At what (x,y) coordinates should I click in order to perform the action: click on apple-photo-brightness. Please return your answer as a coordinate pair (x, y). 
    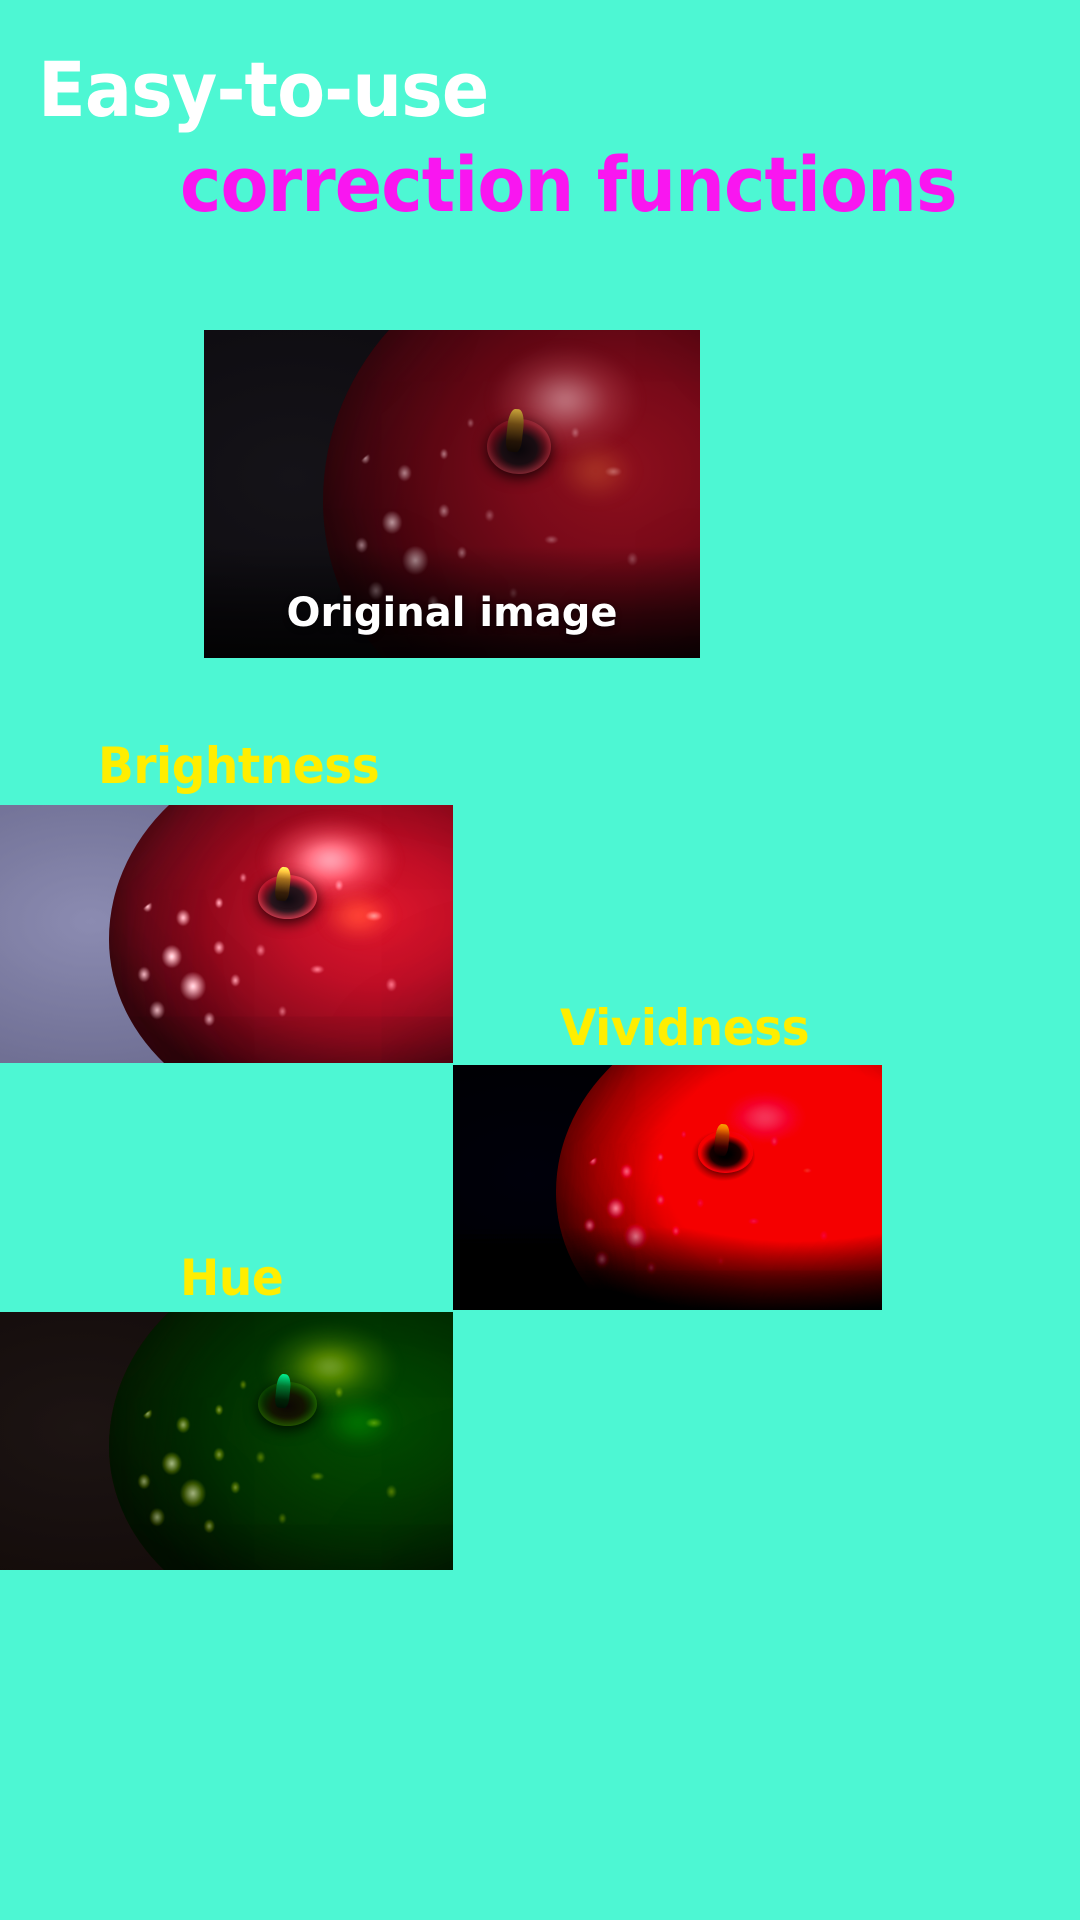
    Looking at the image, I should click on (226, 934).